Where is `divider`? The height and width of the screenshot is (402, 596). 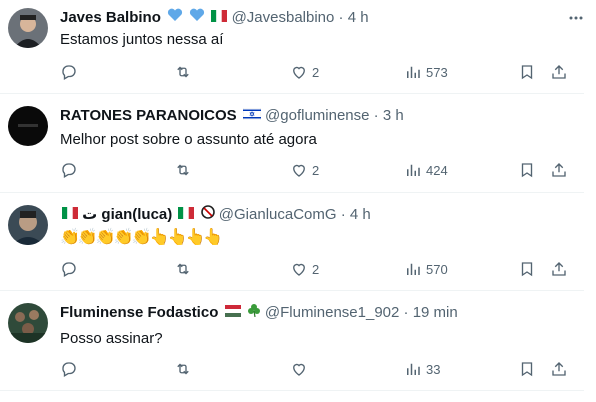 divider is located at coordinates (292, 390).